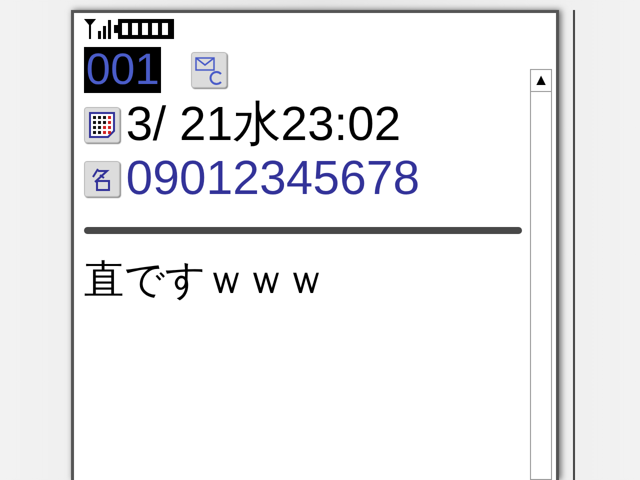 This screenshot has width=640, height=480. I want to click on message-number: 001, so click(123, 70).